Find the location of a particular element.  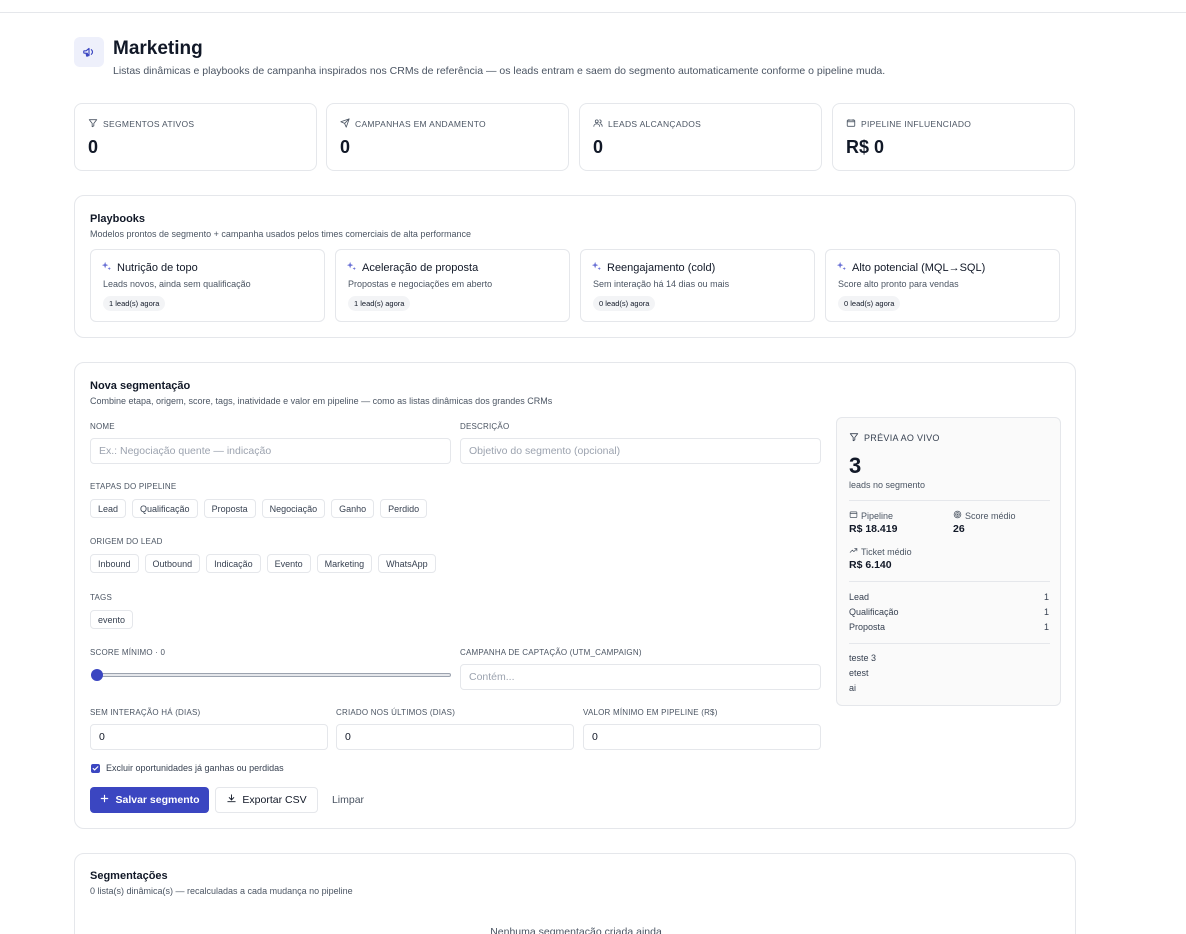

exclude-checkbox is located at coordinates (95, 768).